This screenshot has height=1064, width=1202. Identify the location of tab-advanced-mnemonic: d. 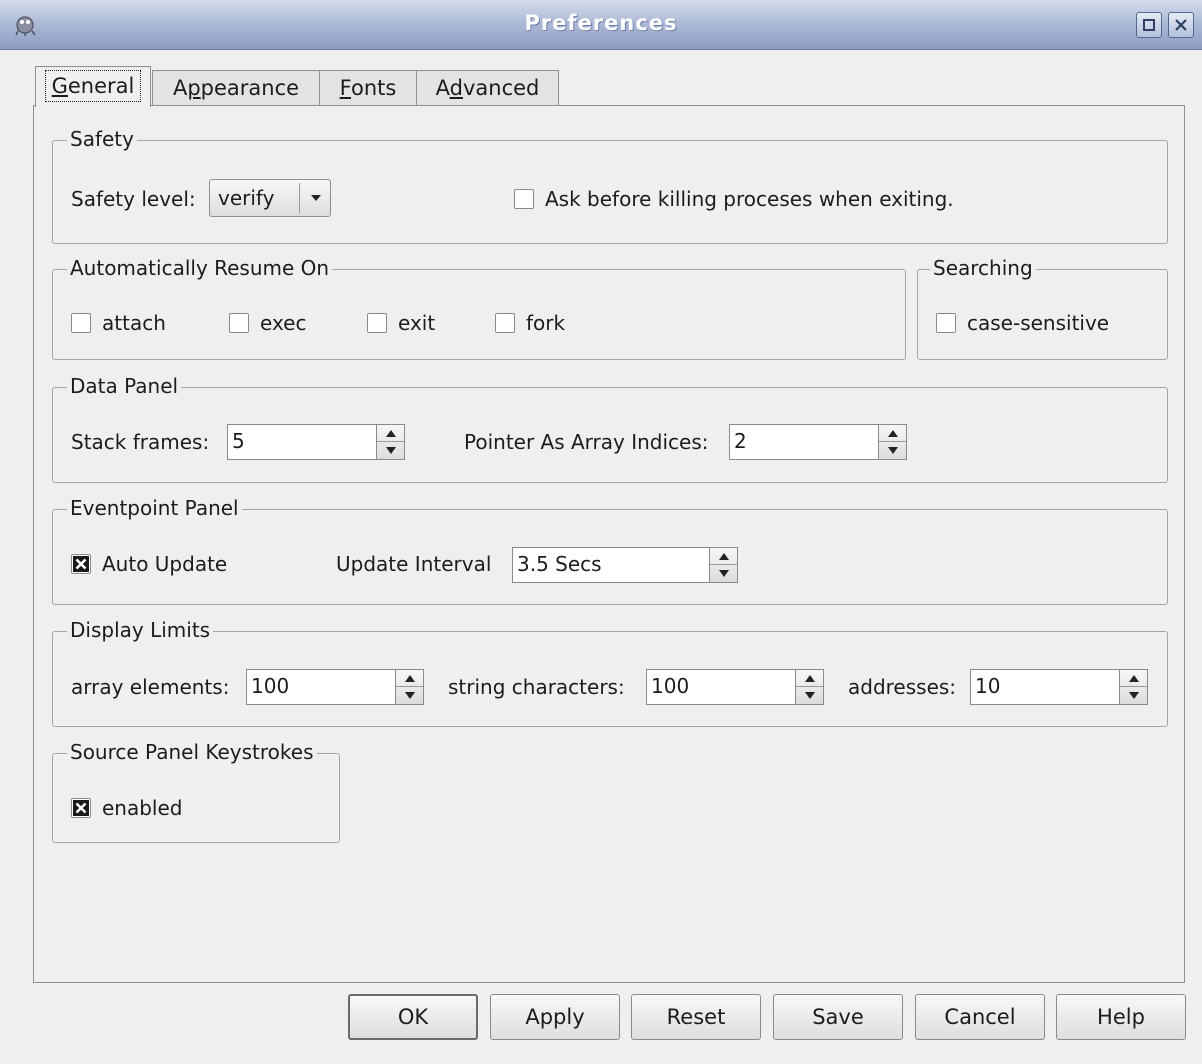
(456, 88).